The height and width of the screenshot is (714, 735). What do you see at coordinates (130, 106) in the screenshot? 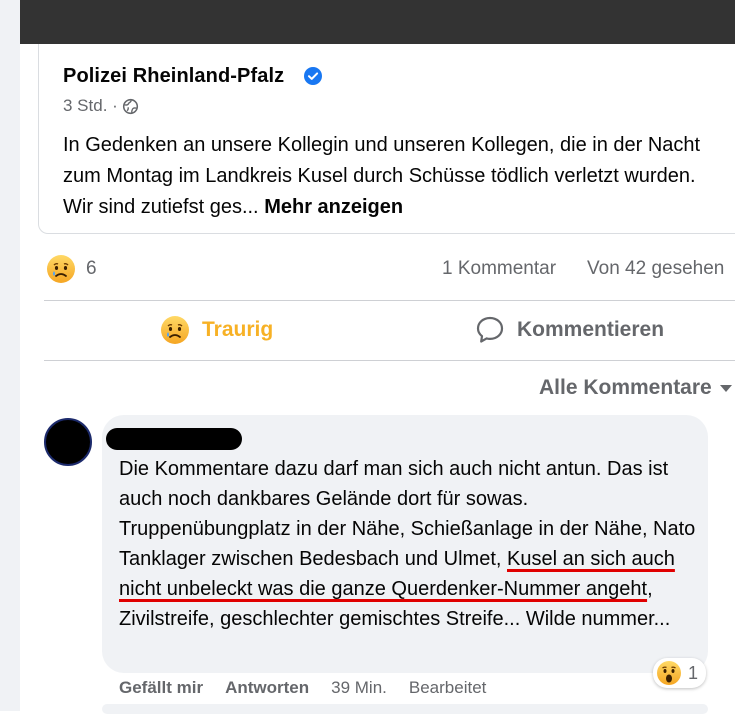
I see `globe-icon` at bounding box center [130, 106].